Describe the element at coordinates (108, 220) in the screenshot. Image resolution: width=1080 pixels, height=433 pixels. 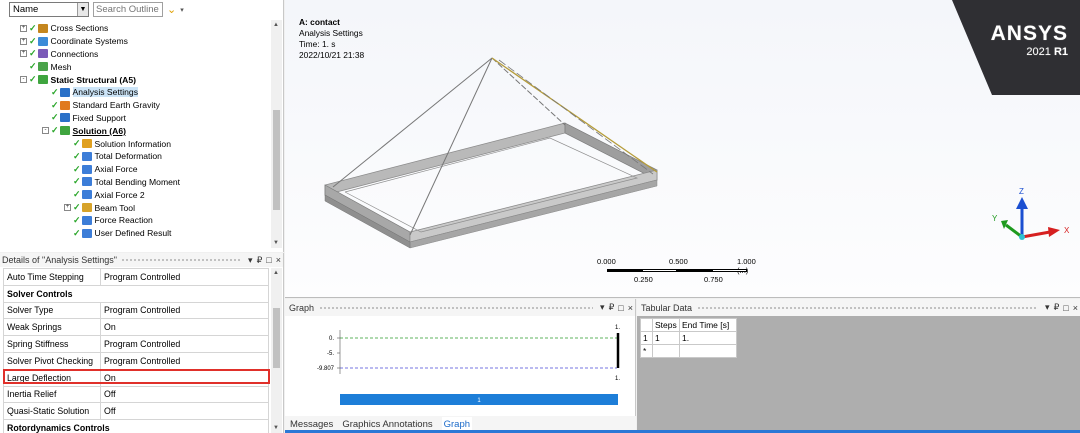
I see `tree-node: ✓ Force Reaction` at that location.